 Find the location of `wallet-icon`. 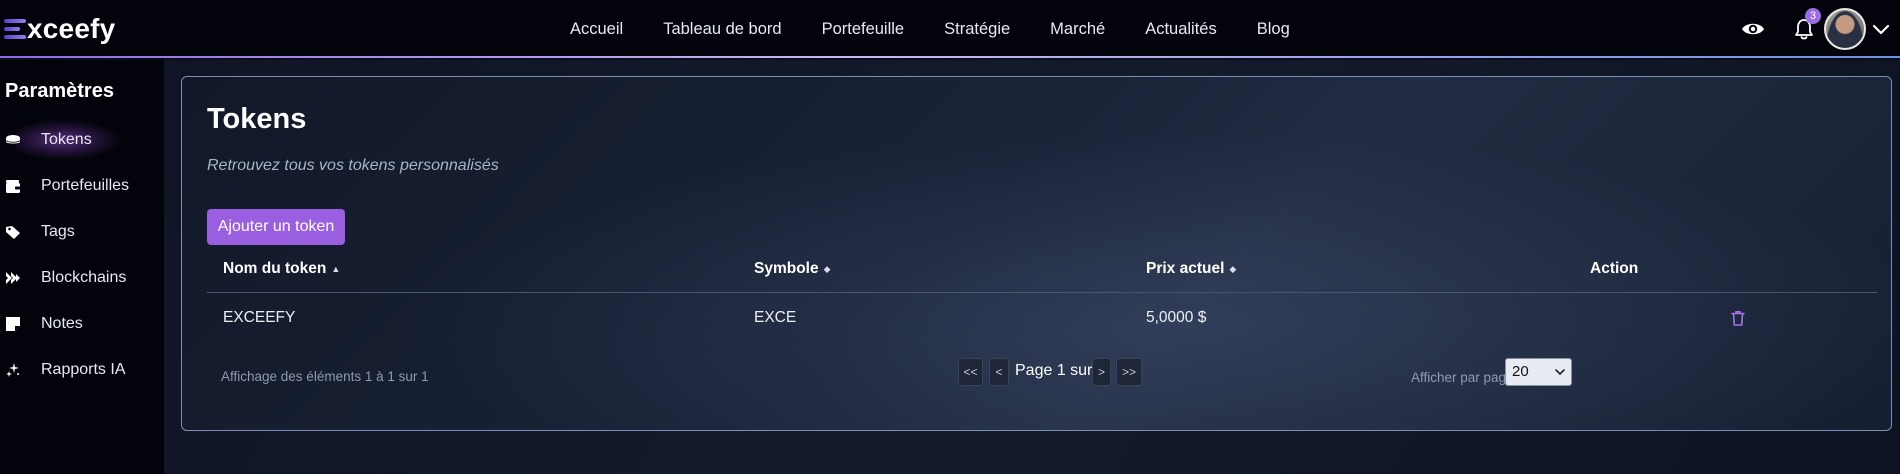

wallet-icon is located at coordinates (13, 186).